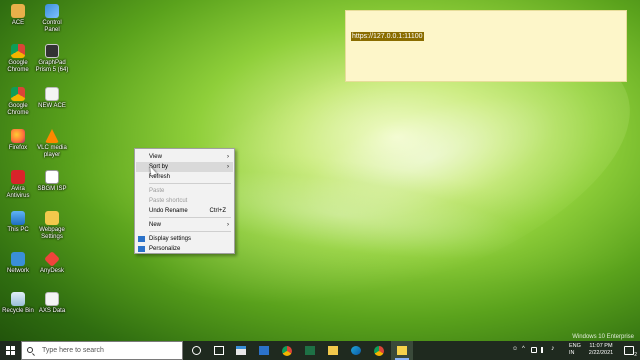  I want to click on selected-url-text: https://127.0.0.1:11100, so click(387, 36).